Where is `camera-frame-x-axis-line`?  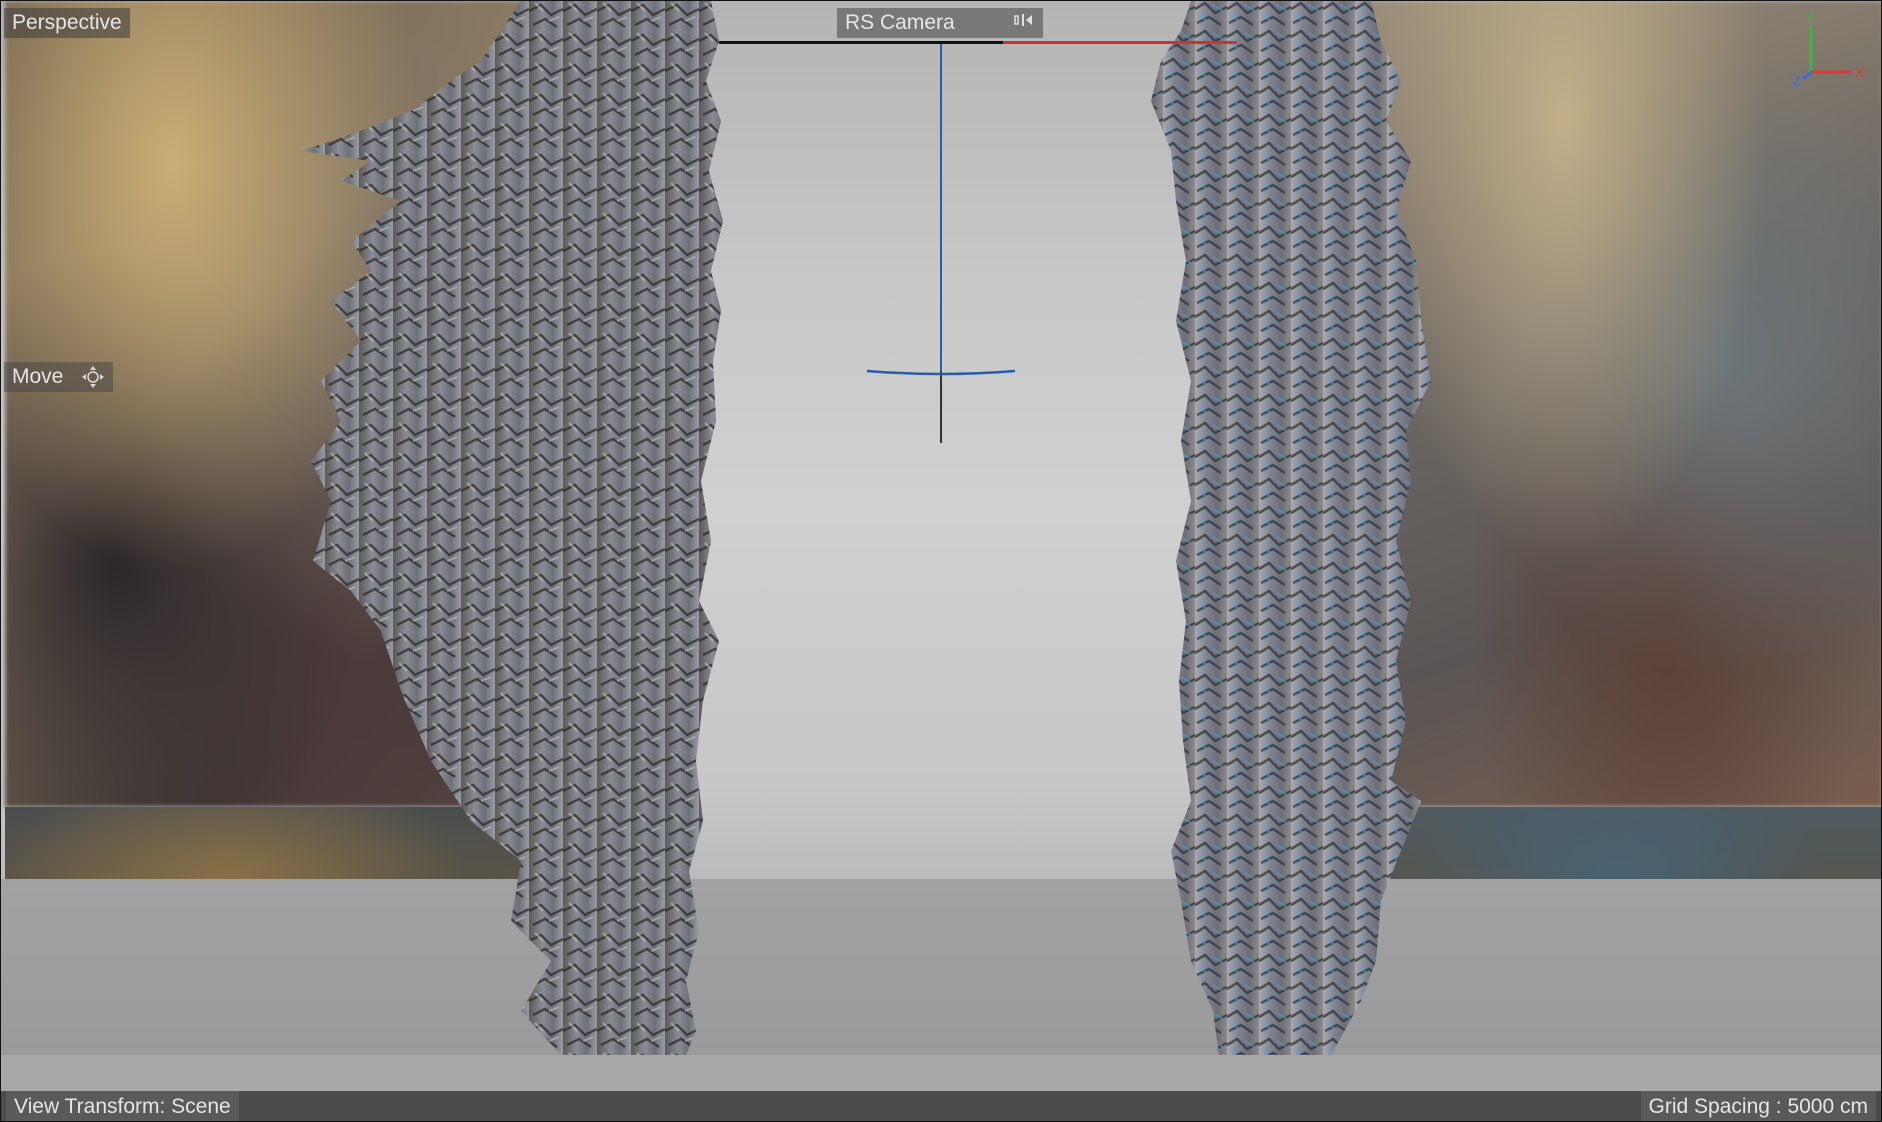 camera-frame-x-axis-line is located at coordinates (1120, 42).